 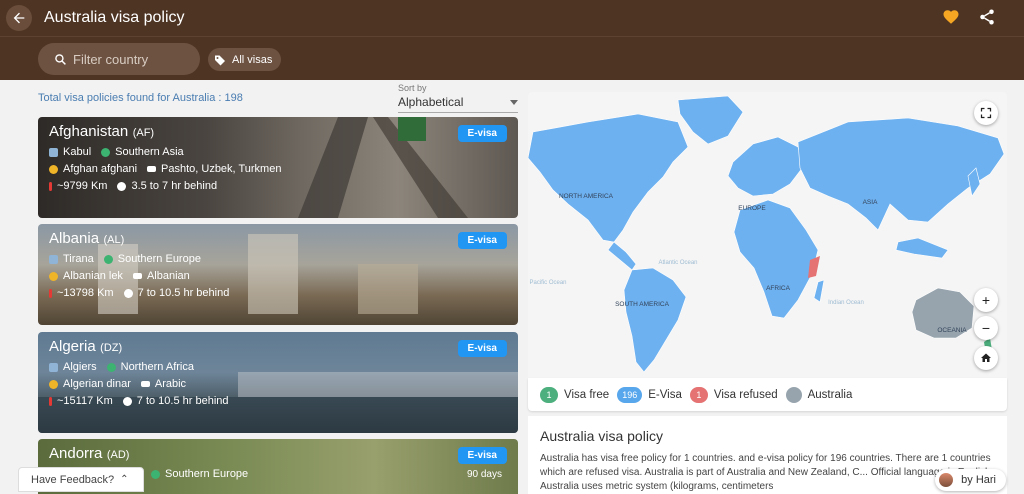 I want to click on sort-dropdown: Sort by Alphabetical, so click(x=458, y=98).